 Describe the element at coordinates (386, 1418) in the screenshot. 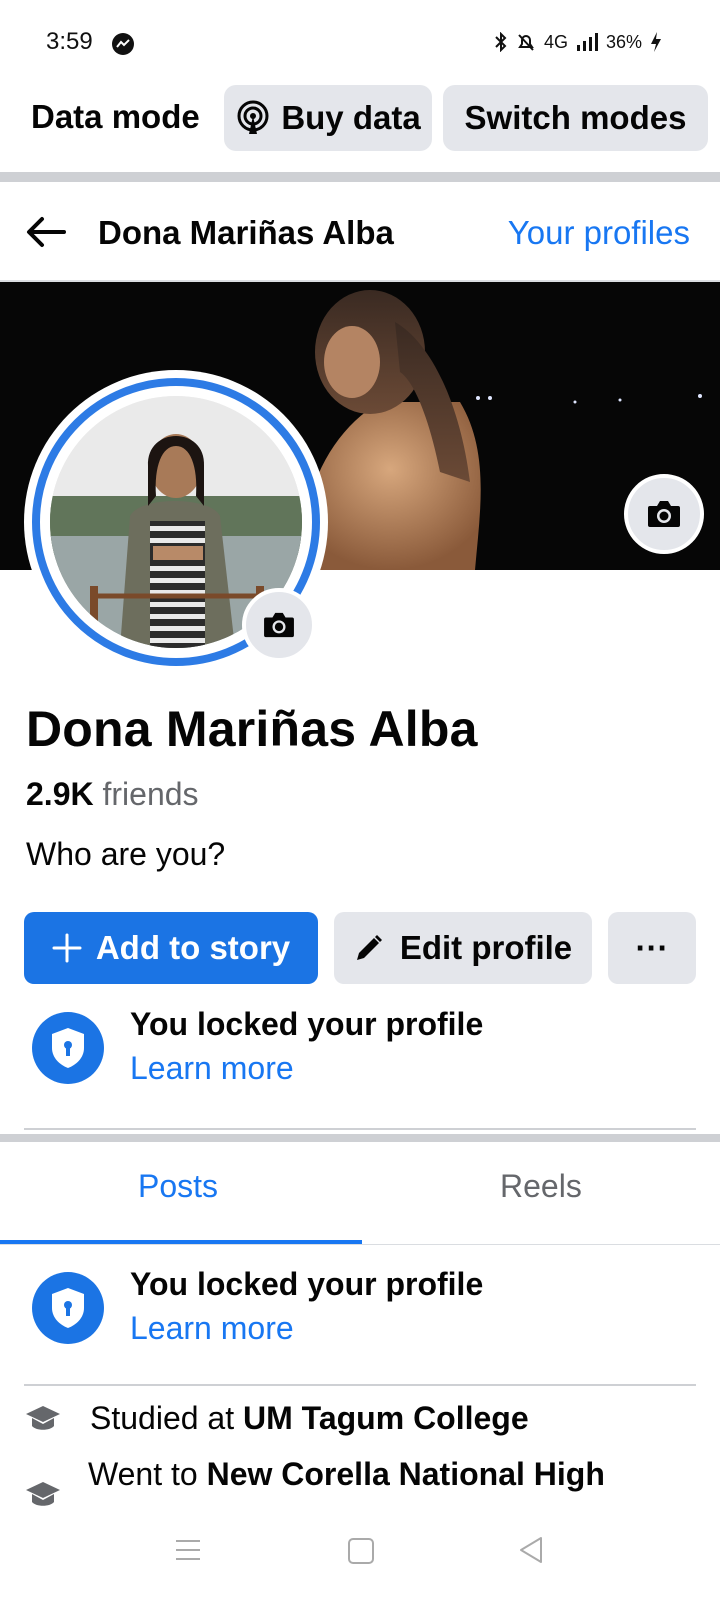

I see `education-school: UM Tagum College` at that location.